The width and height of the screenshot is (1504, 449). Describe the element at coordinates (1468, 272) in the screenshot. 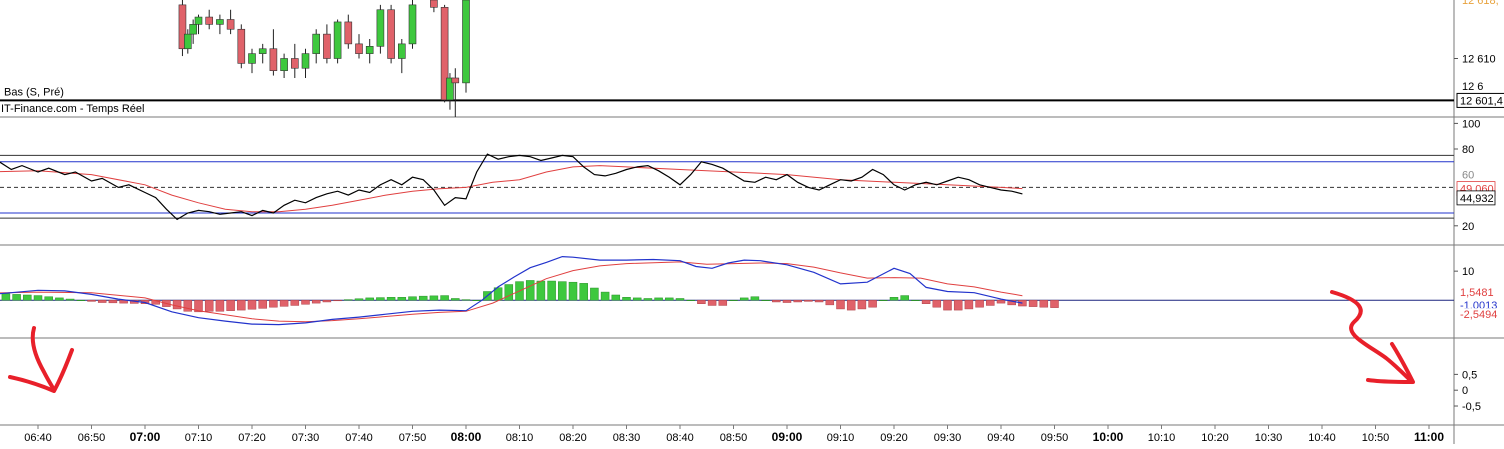

I see `macd-tick-label: 10` at that location.